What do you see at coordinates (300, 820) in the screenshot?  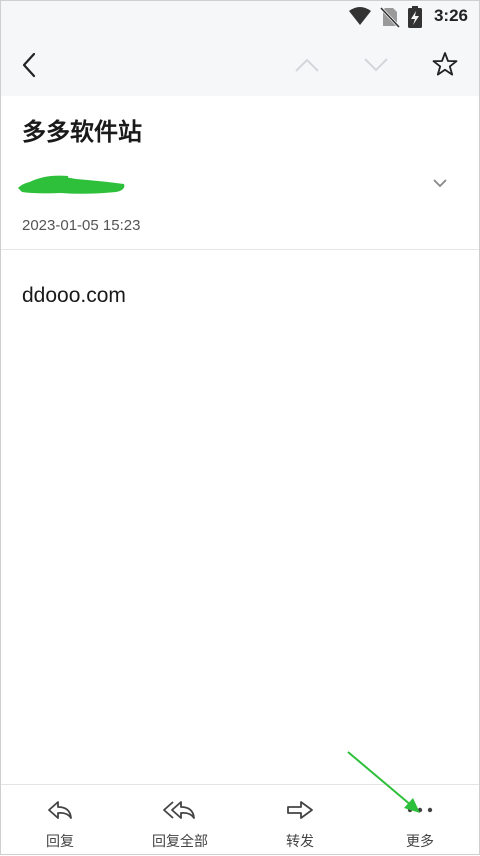 I see `forward-button: 转发` at bounding box center [300, 820].